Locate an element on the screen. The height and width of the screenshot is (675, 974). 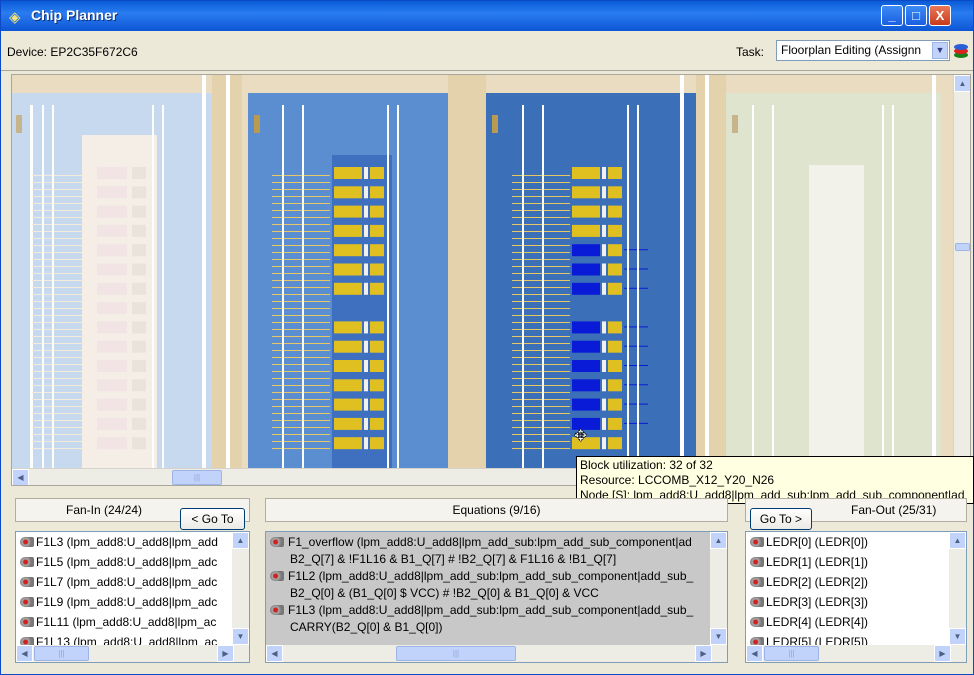
chevron-down-icon: ▼ is located at coordinates (940, 50).